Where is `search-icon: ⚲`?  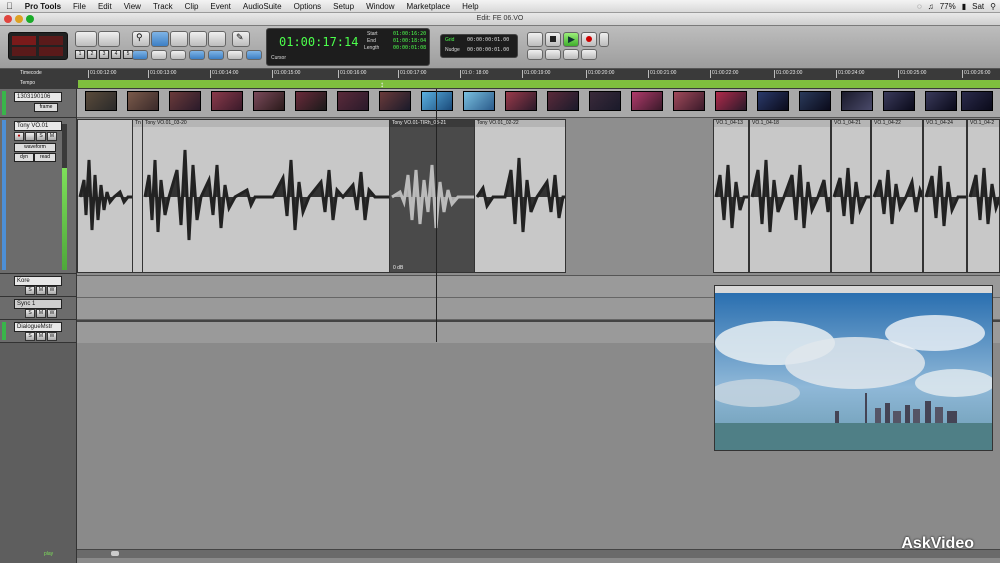 search-icon: ⚲ is located at coordinates (993, 6).